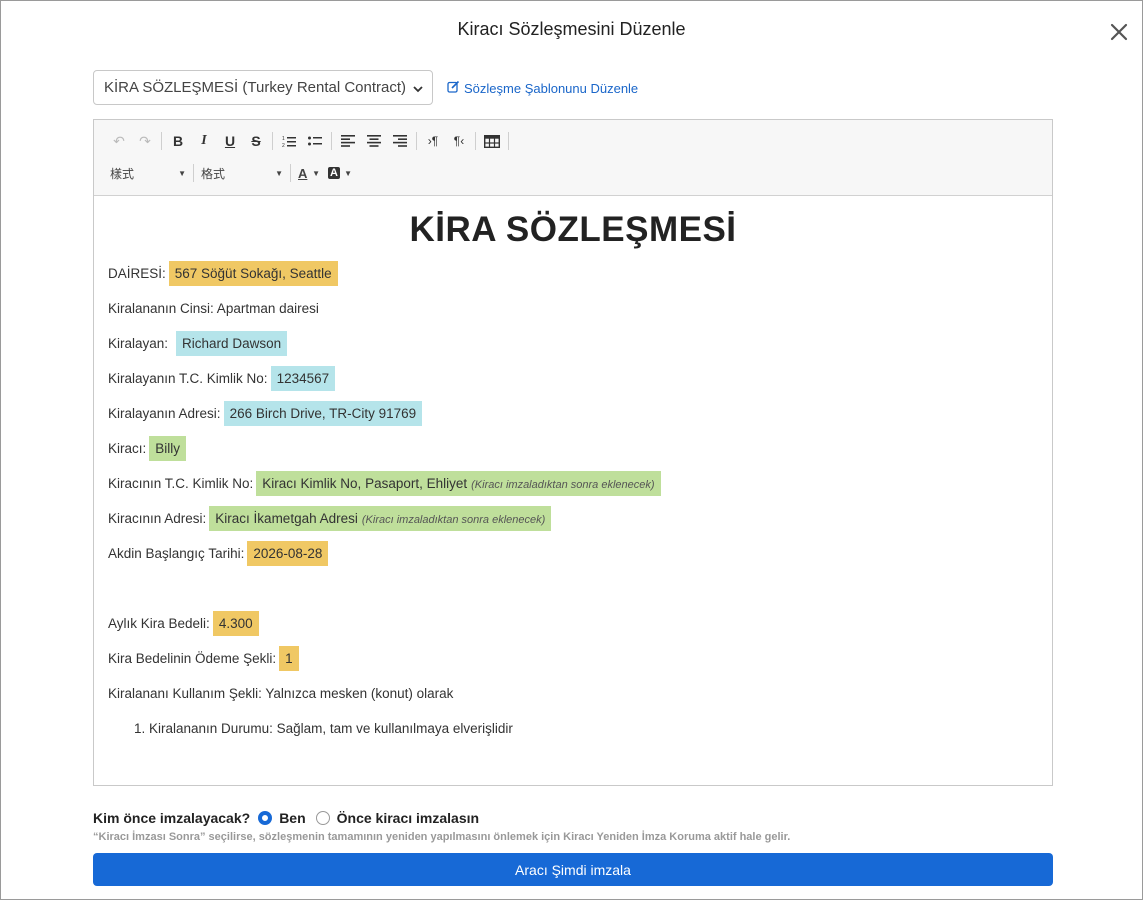 The image size is (1143, 900). Describe the element at coordinates (571, 29) in the screenshot. I see `modal-title: Kiracı Sözleşmesini Düzenle` at that location.